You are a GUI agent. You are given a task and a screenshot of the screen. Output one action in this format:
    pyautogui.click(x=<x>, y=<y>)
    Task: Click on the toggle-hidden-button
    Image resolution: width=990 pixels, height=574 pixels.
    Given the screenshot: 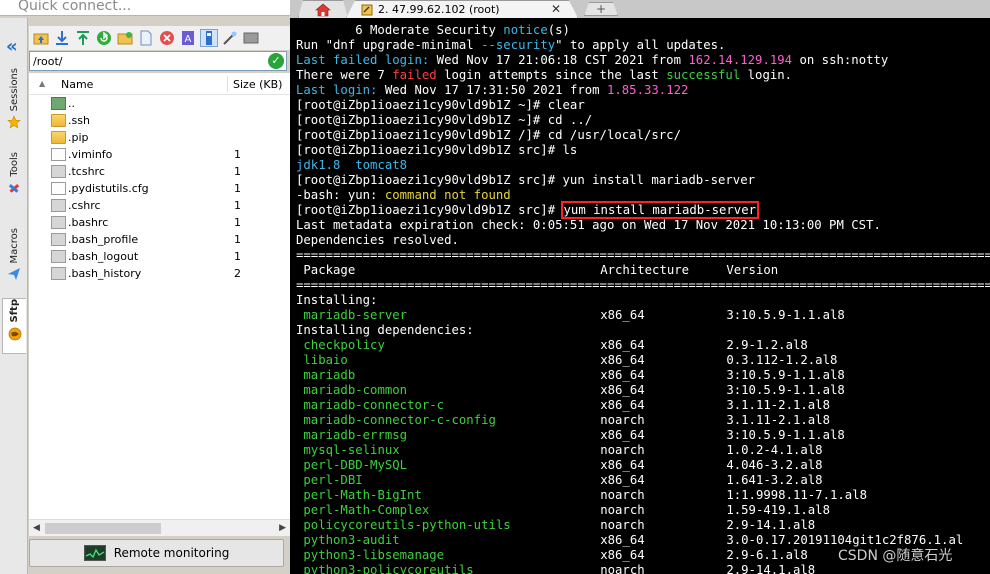 What is the action you would take?
    pyautogui.click(x=209, y=38)
    